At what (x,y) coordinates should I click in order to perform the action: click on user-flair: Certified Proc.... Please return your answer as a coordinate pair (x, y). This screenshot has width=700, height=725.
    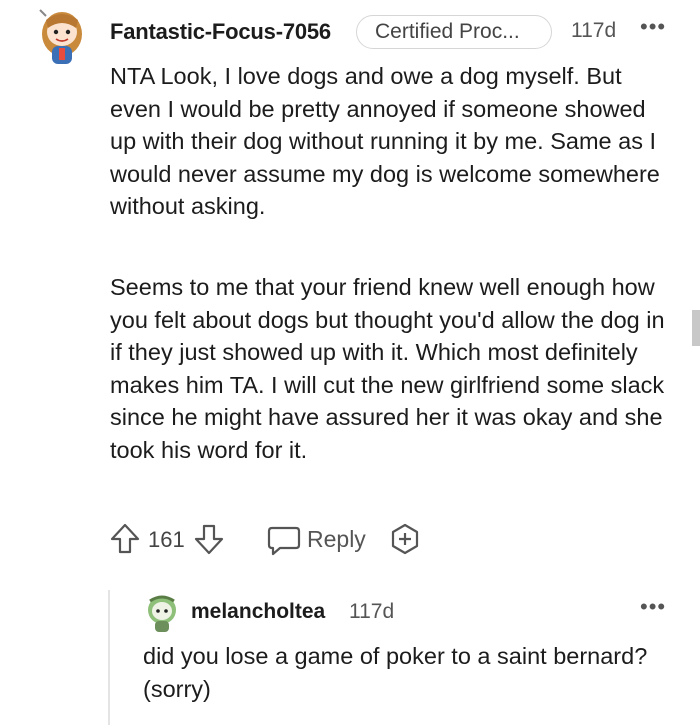
    Looking at the image, I should click on (454, 32).